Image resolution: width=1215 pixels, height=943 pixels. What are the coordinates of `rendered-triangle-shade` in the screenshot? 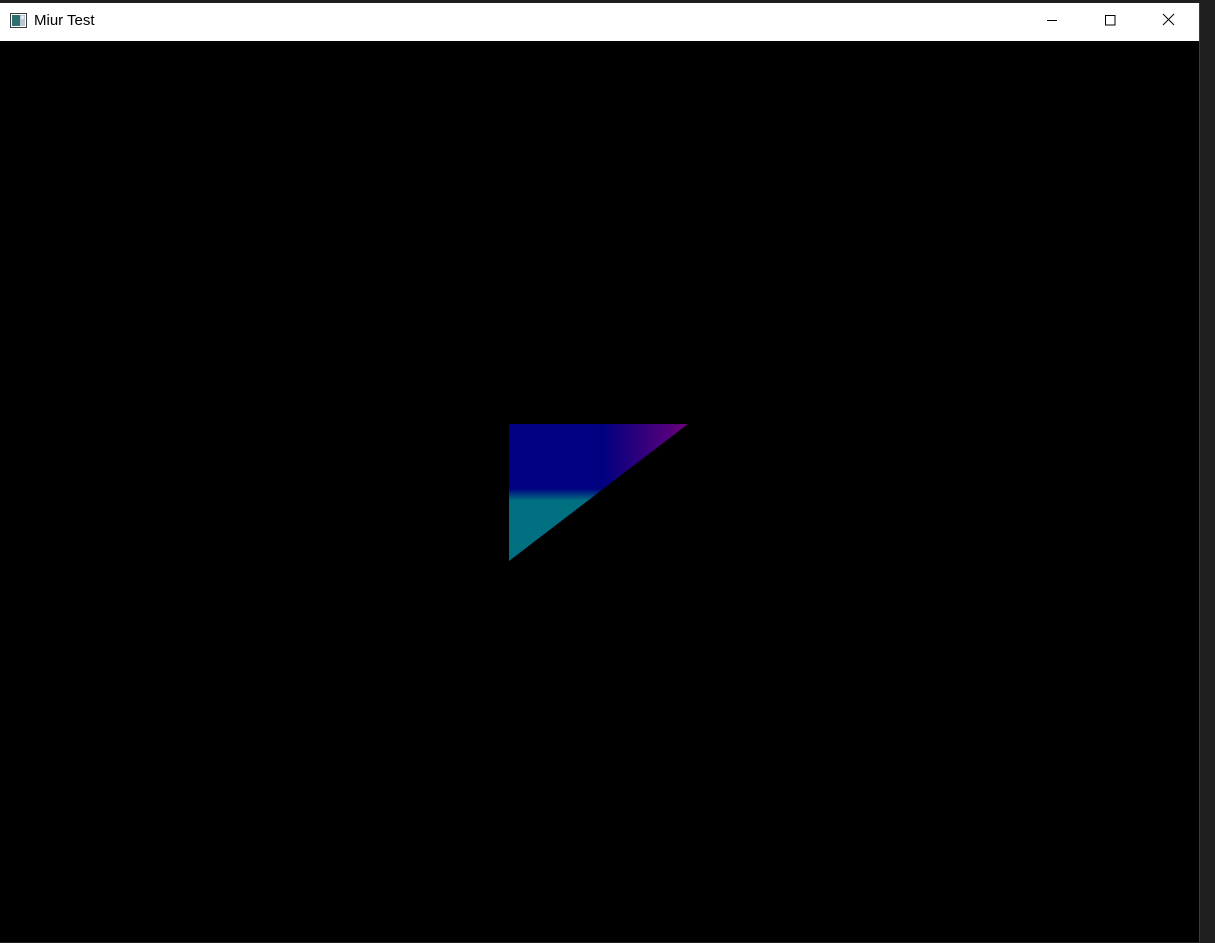 It's located at (598, 492).